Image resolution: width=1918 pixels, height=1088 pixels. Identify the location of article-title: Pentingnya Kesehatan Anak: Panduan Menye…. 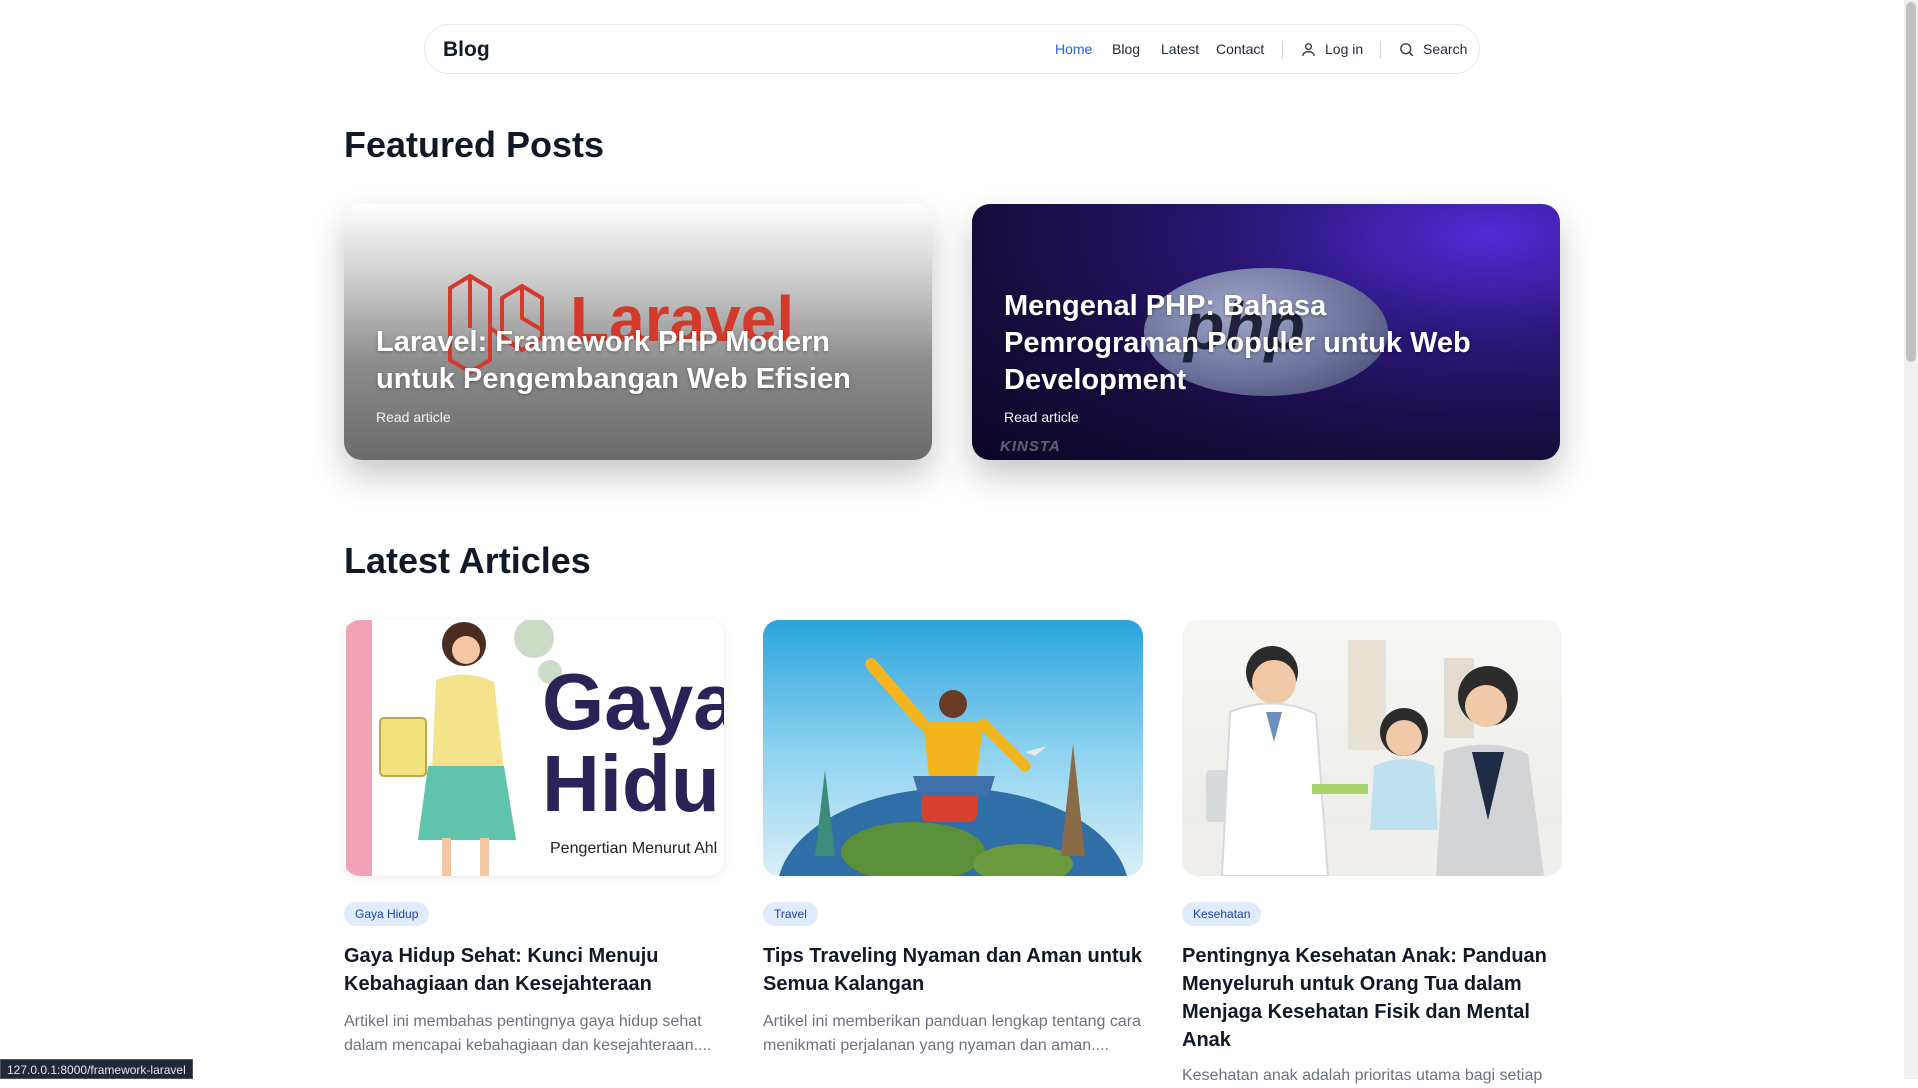
(1372, 998).